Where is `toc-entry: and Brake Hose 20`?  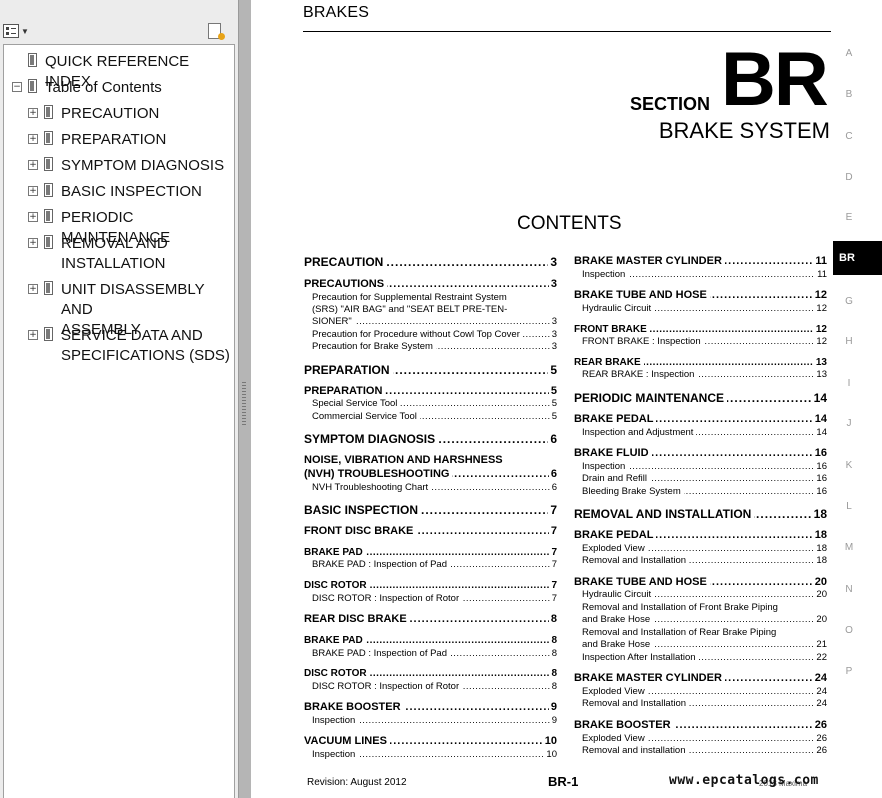
toc-entry: and Brake Hose 20 is located at coordinates (704, 620).